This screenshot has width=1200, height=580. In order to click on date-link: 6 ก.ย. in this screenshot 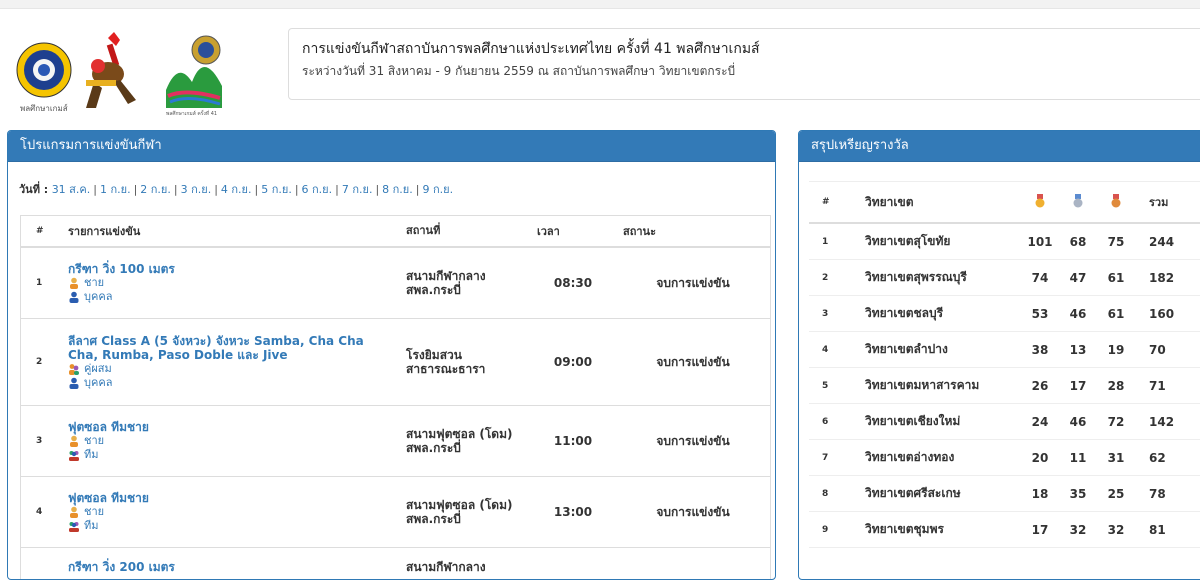, I will do `click(317, 189)`.